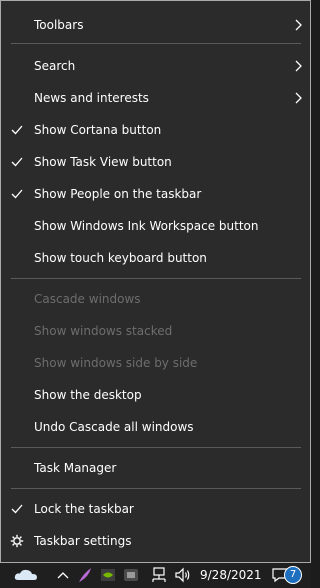 The width and height of the screenshot is (320, 588). What do you see at coordinates (63, 575) in the screenshot?
I see `show-hidden-icons-chevron-up-icon` at bounding box center [63, 575].